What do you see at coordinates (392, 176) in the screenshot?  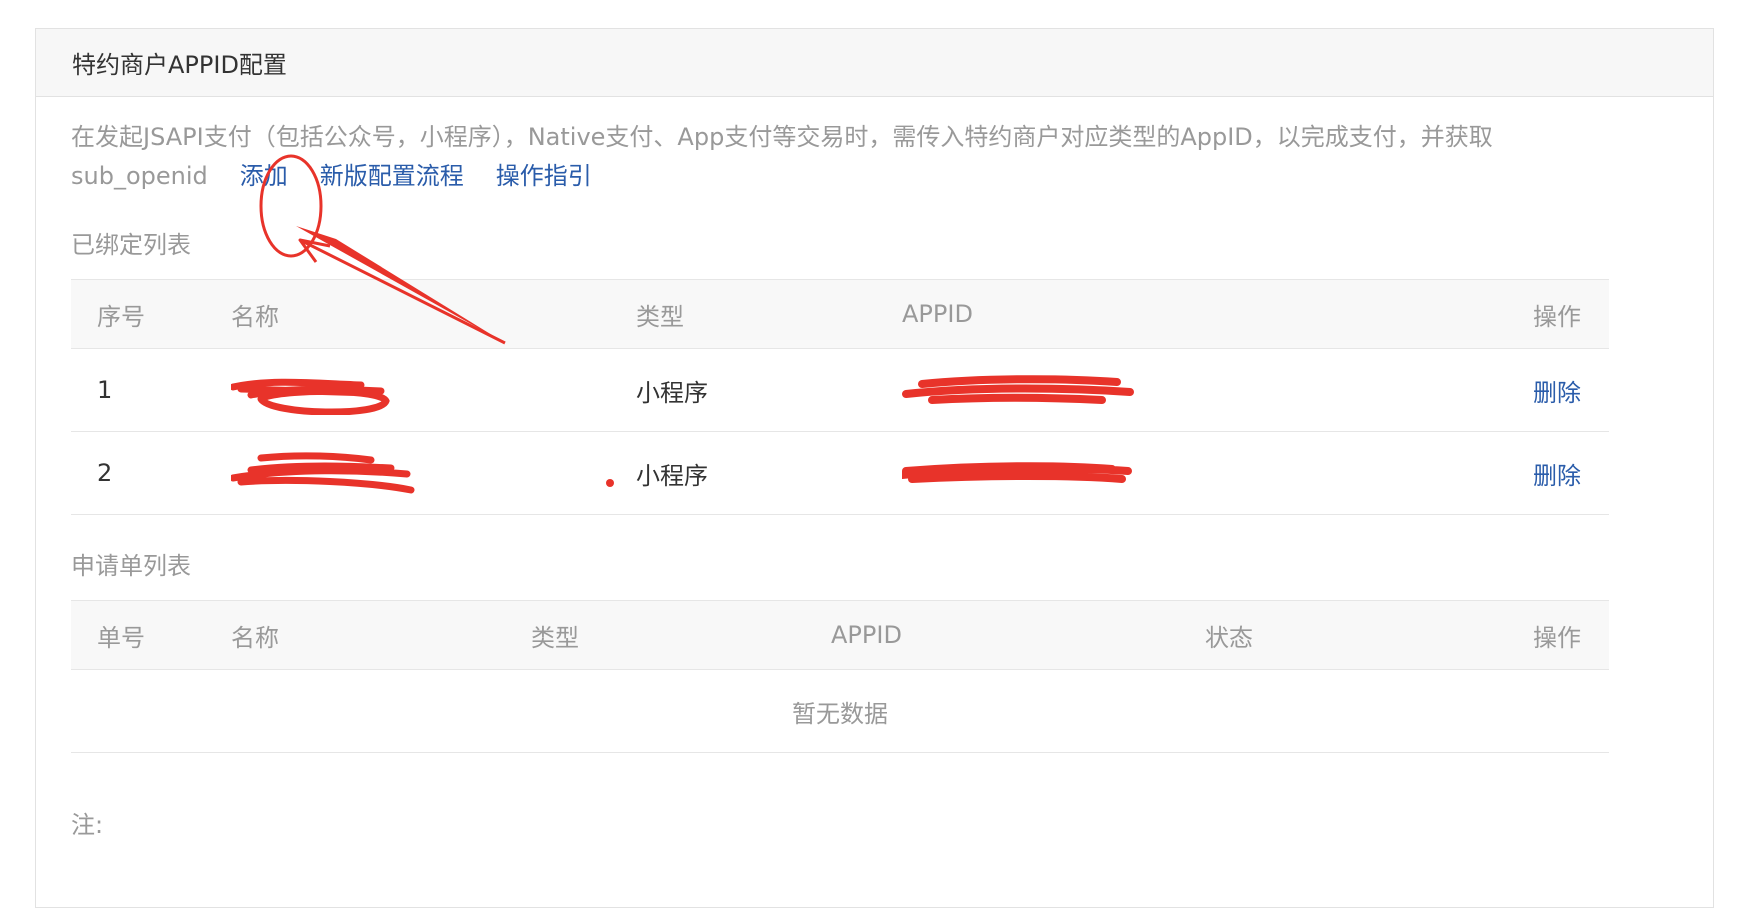 I see `new-flow-link: 新版配置流程` at bounding box center [392, 176].